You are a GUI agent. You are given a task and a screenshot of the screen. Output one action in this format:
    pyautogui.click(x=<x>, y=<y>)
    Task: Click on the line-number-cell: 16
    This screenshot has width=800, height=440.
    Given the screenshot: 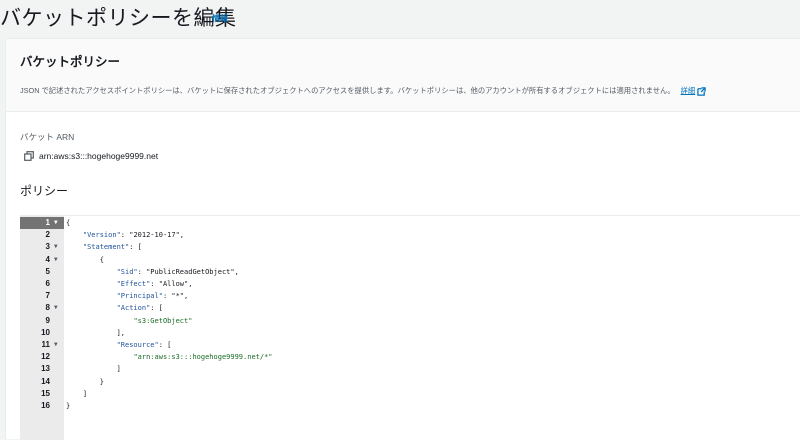 What is the action you would take?
    pyautogui.click(x=42, y=406)
    